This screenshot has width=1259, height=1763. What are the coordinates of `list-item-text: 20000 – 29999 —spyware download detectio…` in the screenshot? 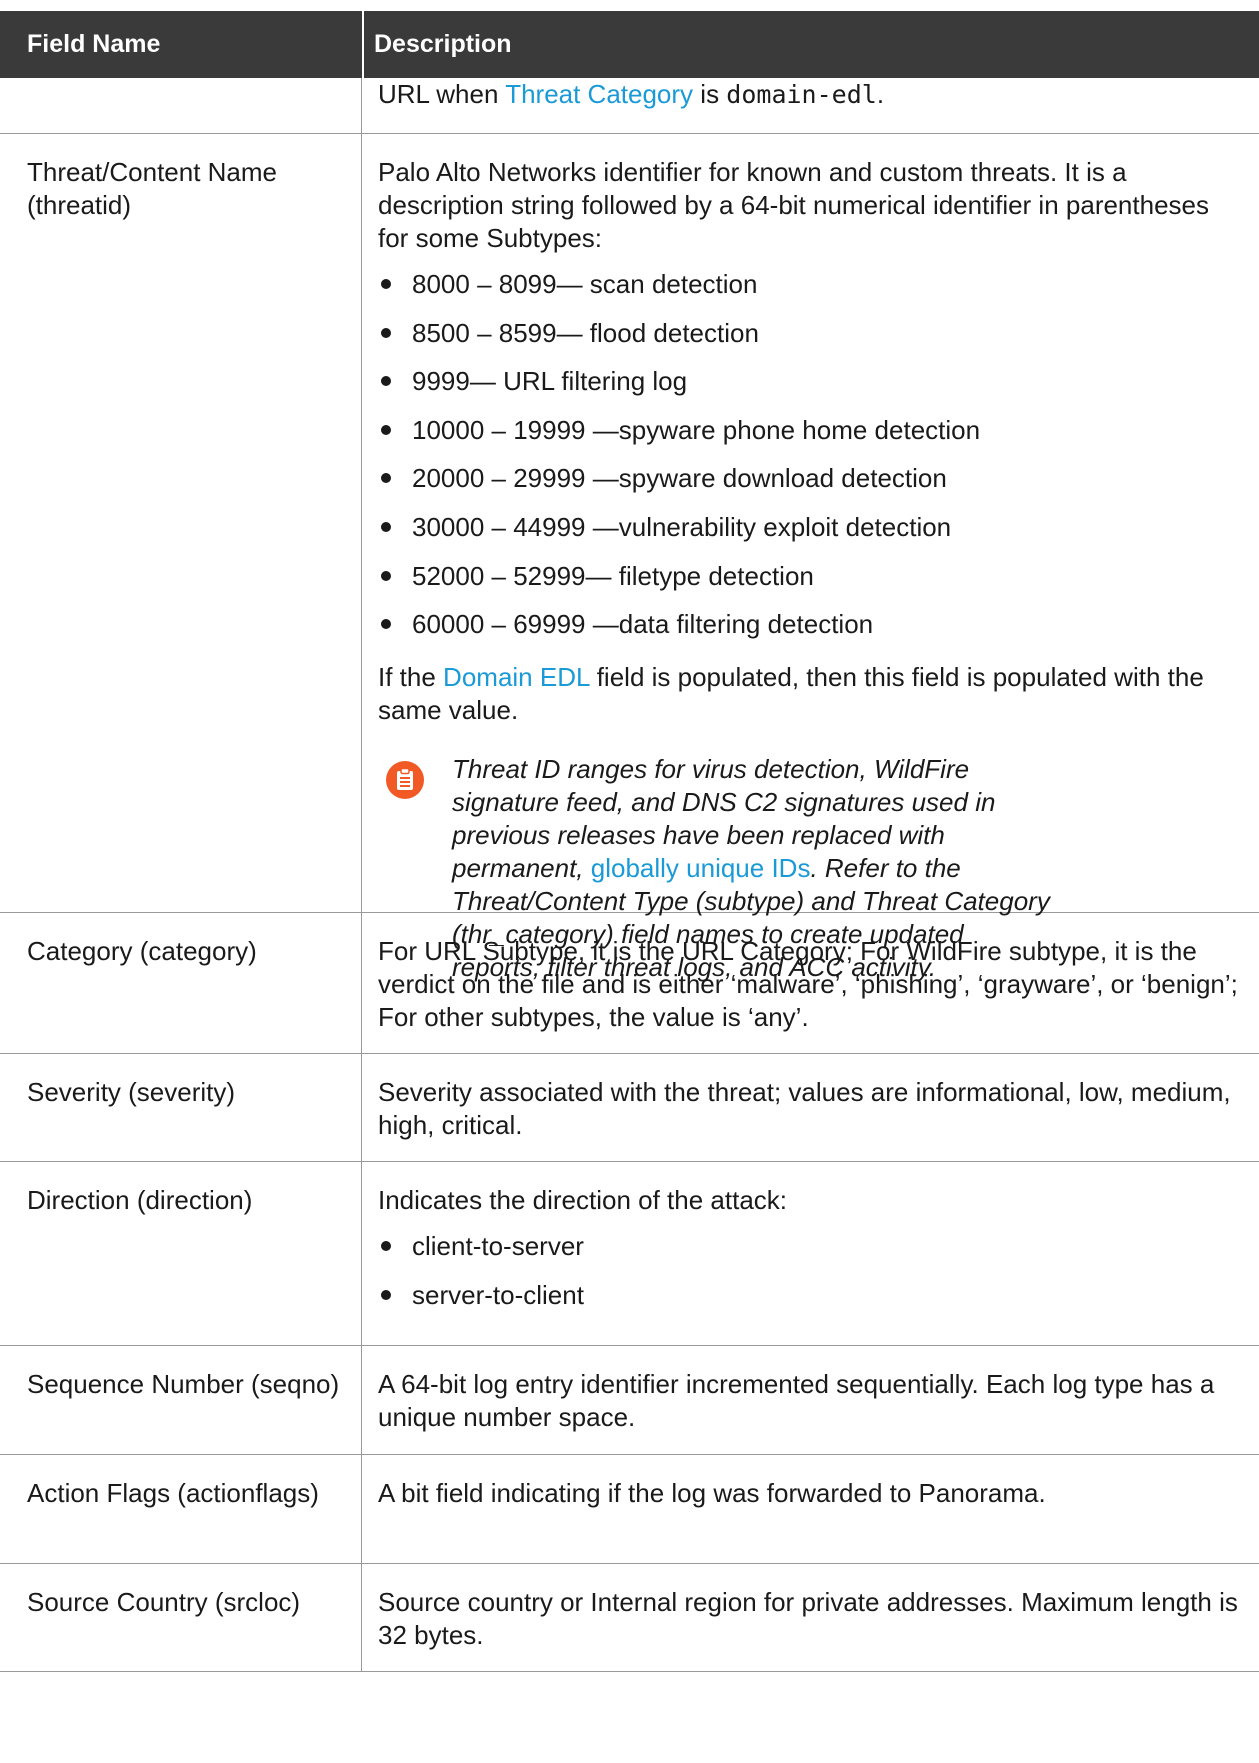 It's located at (679, 478).